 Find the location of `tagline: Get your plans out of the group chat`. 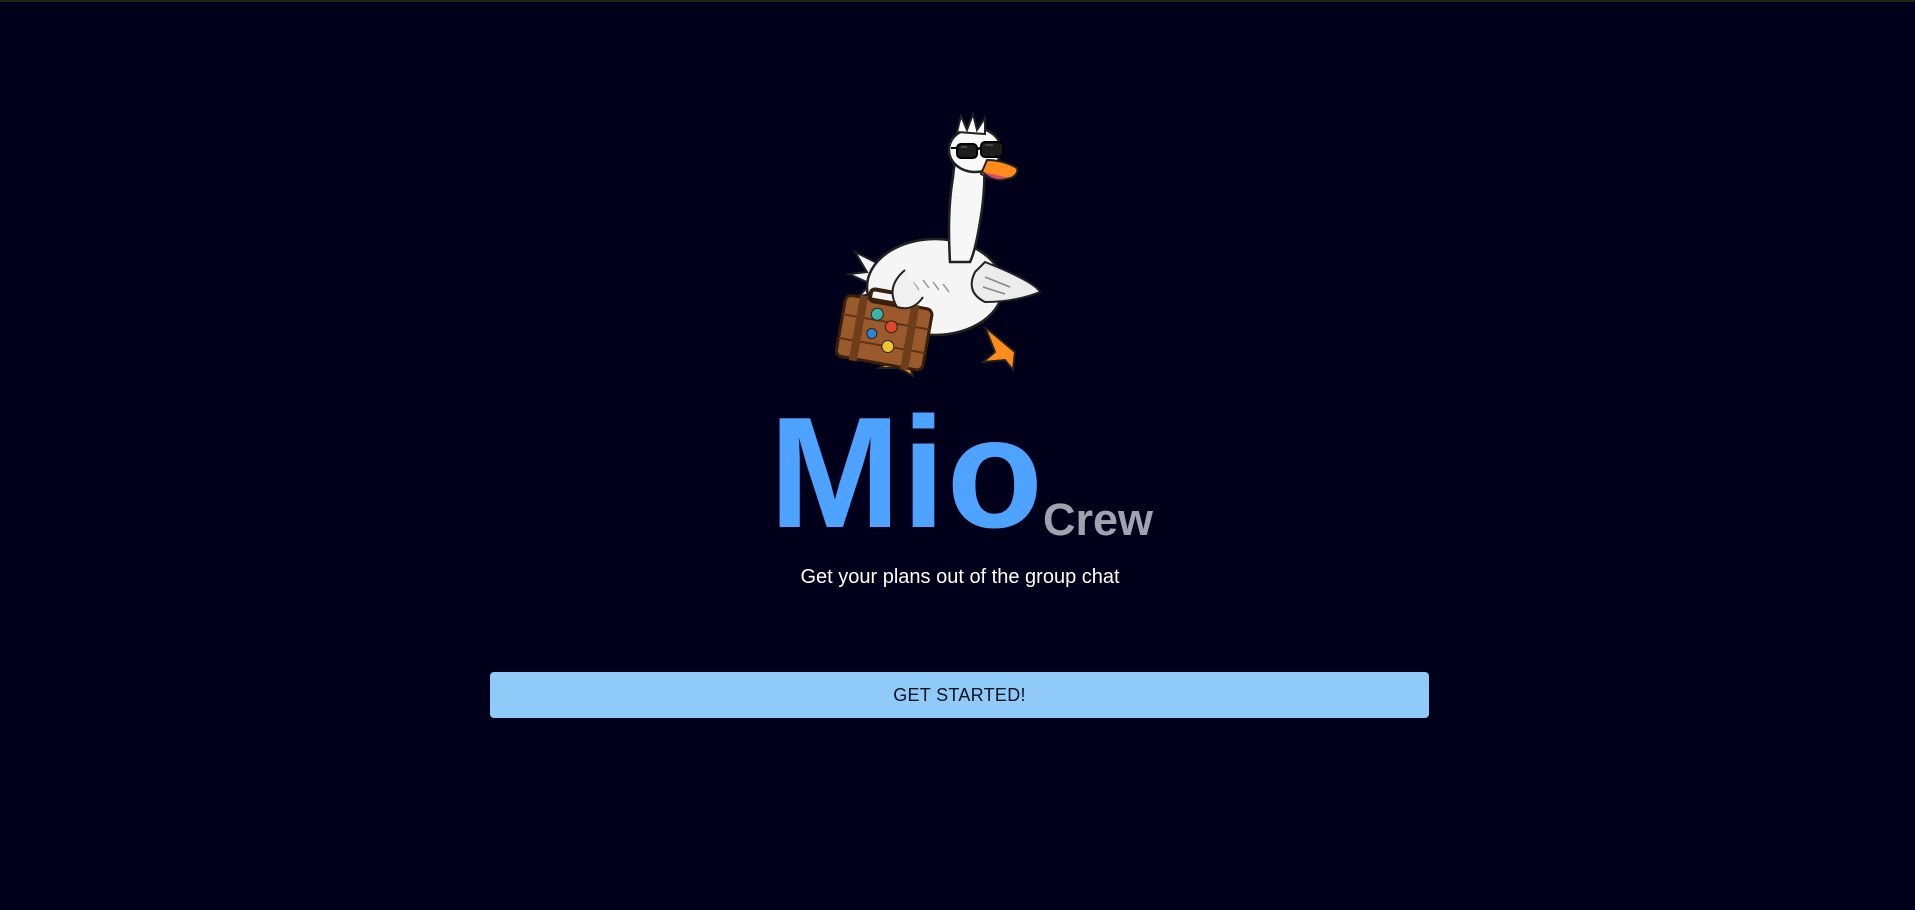

tagline: Get your plans out of the group chat is located at coordinates (960, 577).